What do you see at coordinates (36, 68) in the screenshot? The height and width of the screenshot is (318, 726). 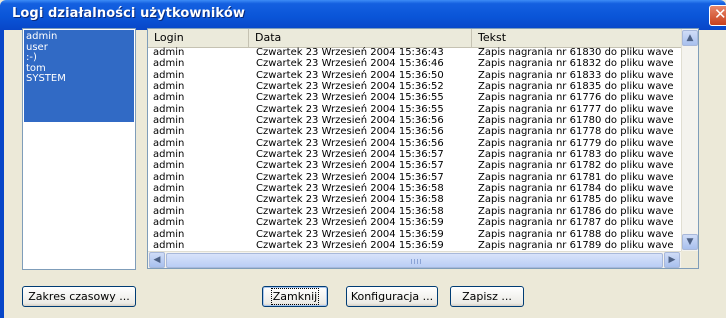 I see `user-list-item: tom` at bounding box center [36, 68].